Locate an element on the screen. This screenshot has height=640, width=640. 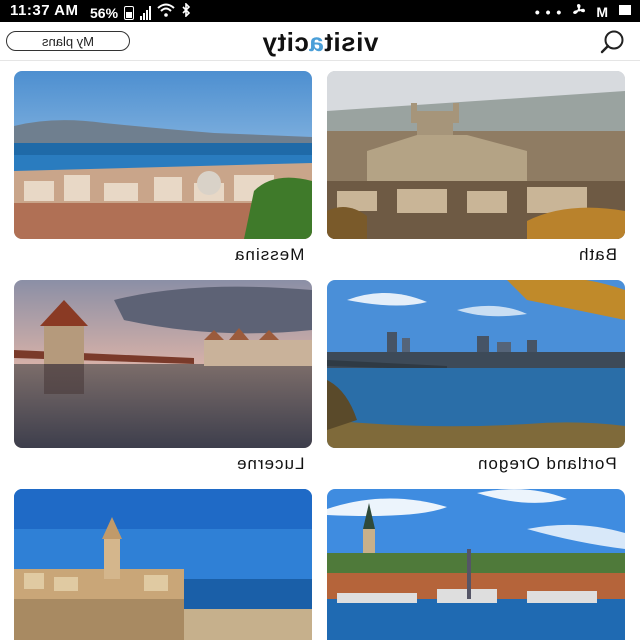
city-image-portland-oregon is located at coordinates (476, 364).